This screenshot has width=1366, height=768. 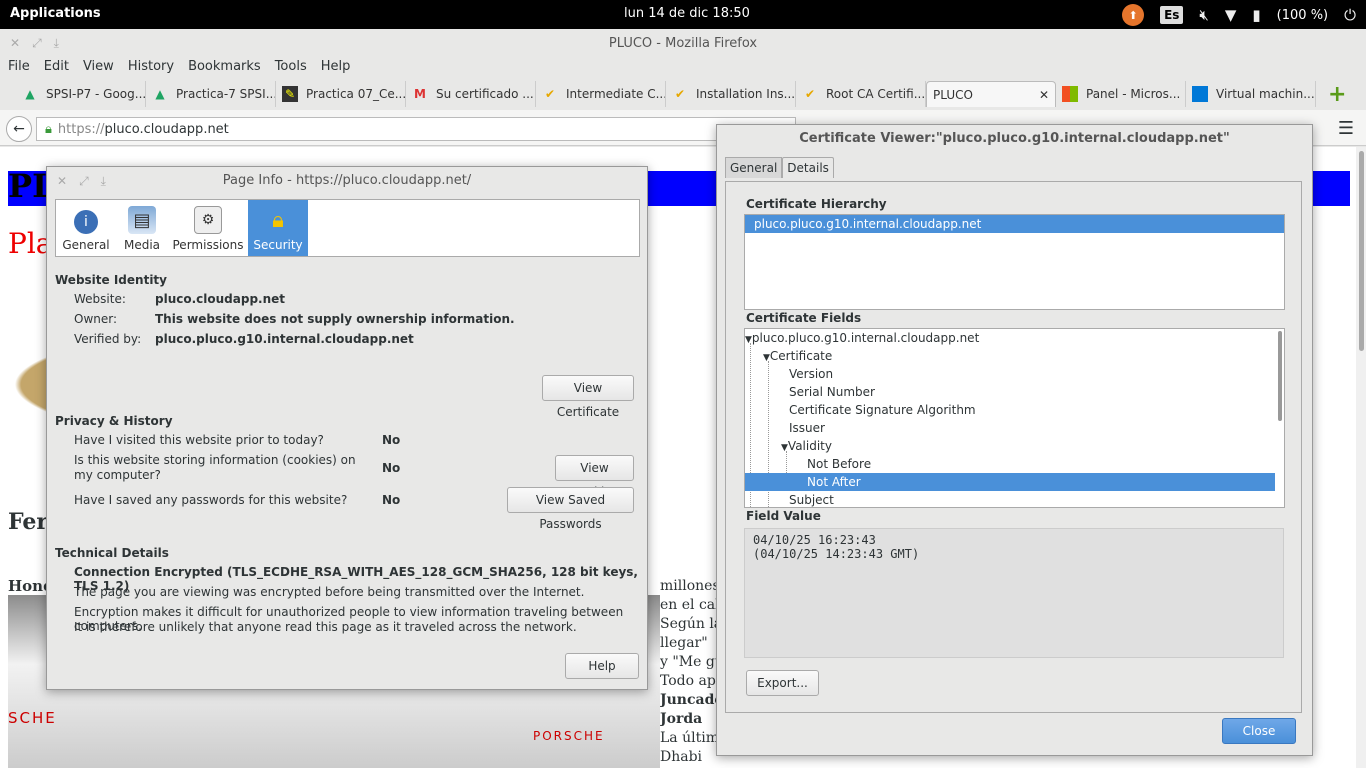 What do you see at coordinates (224, 69) in the screenshot?
I see `menu-bookmarks: Bookmarks` at bounding box center [224, 69].